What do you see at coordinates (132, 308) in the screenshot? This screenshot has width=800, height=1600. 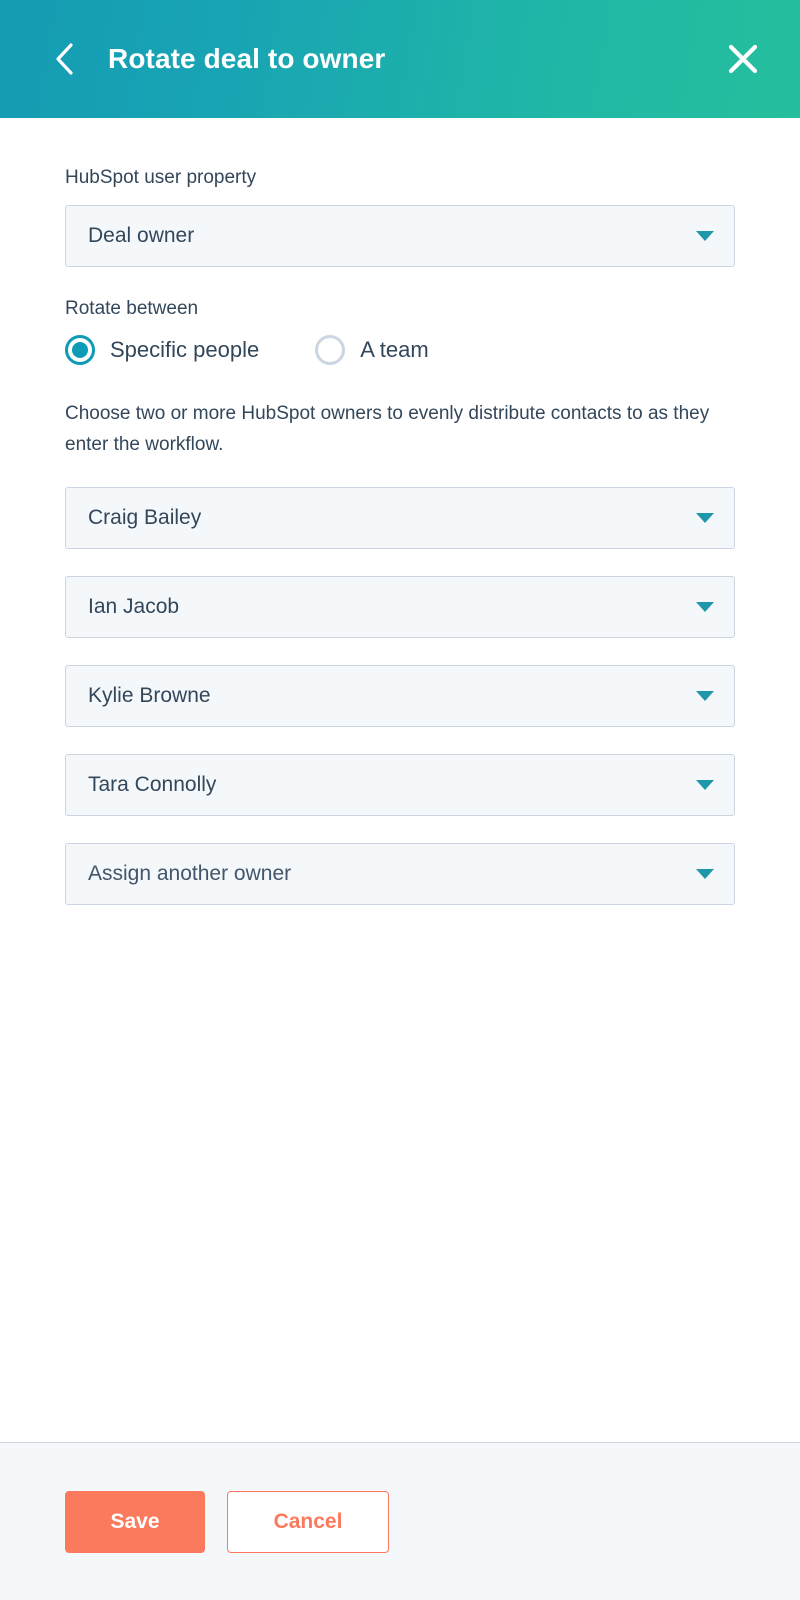 I see `rotate-between-label: Rotate between` at bounding box center [132, 308].